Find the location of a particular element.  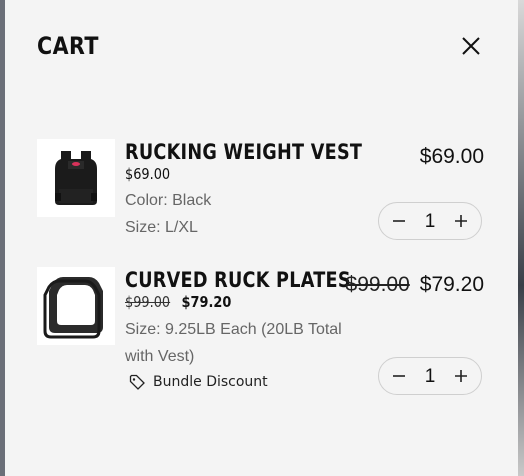

plates-product-image is located at coordinates (76, 306).